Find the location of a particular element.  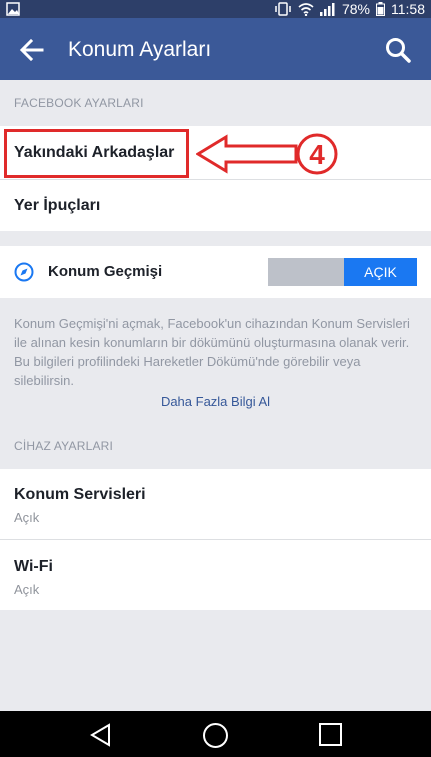

place-tips-label: Yer İpuçları is located at coordinates (57, 205).